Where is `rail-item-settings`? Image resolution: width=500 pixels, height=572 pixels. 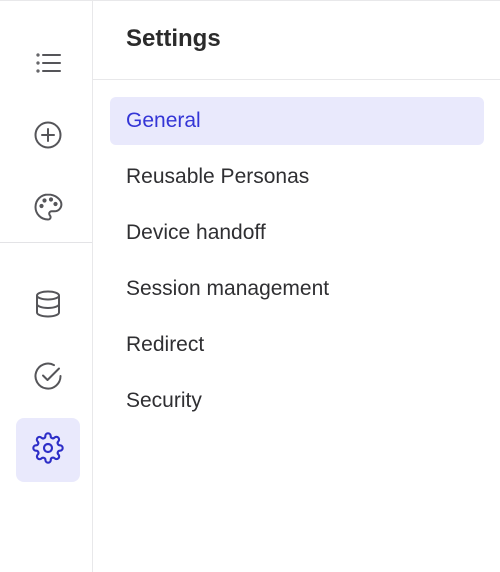 rail-item-settings is located at coordinates (48, 450).